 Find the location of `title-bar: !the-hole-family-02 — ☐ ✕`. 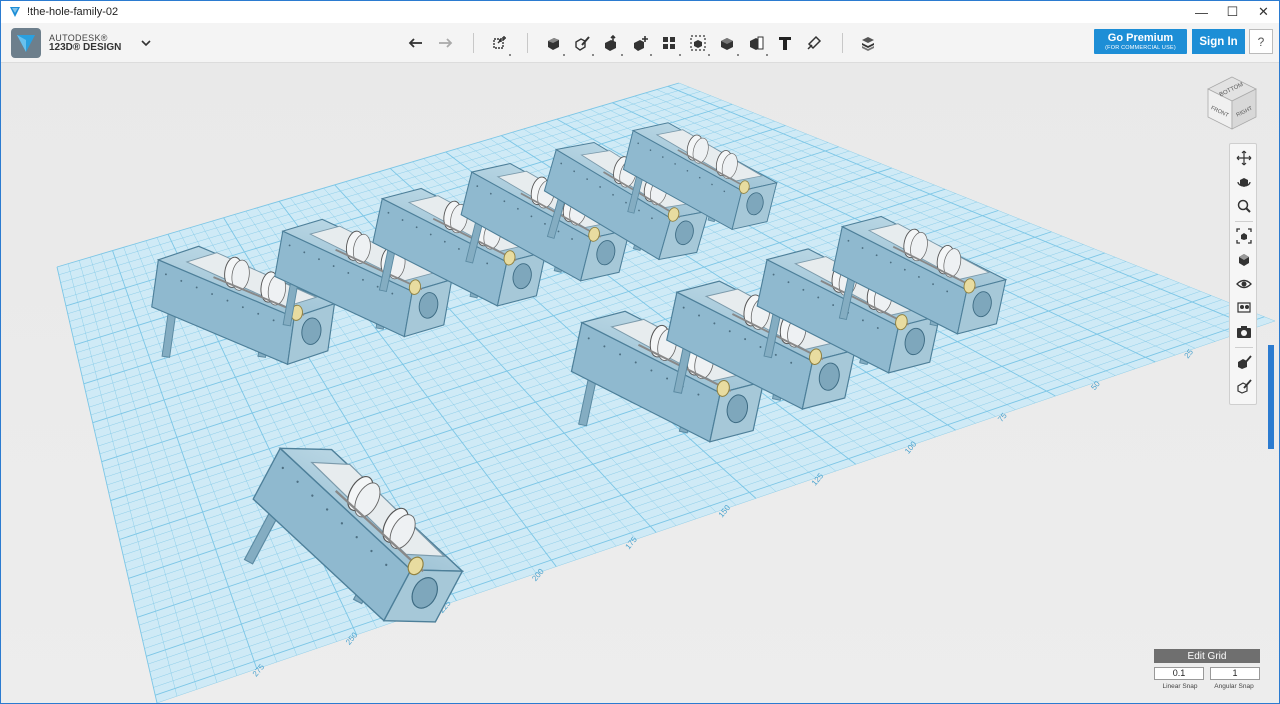

title-bar: !the-hole-family-02 — ☐ ✕ is located at coordinates (640, 12).